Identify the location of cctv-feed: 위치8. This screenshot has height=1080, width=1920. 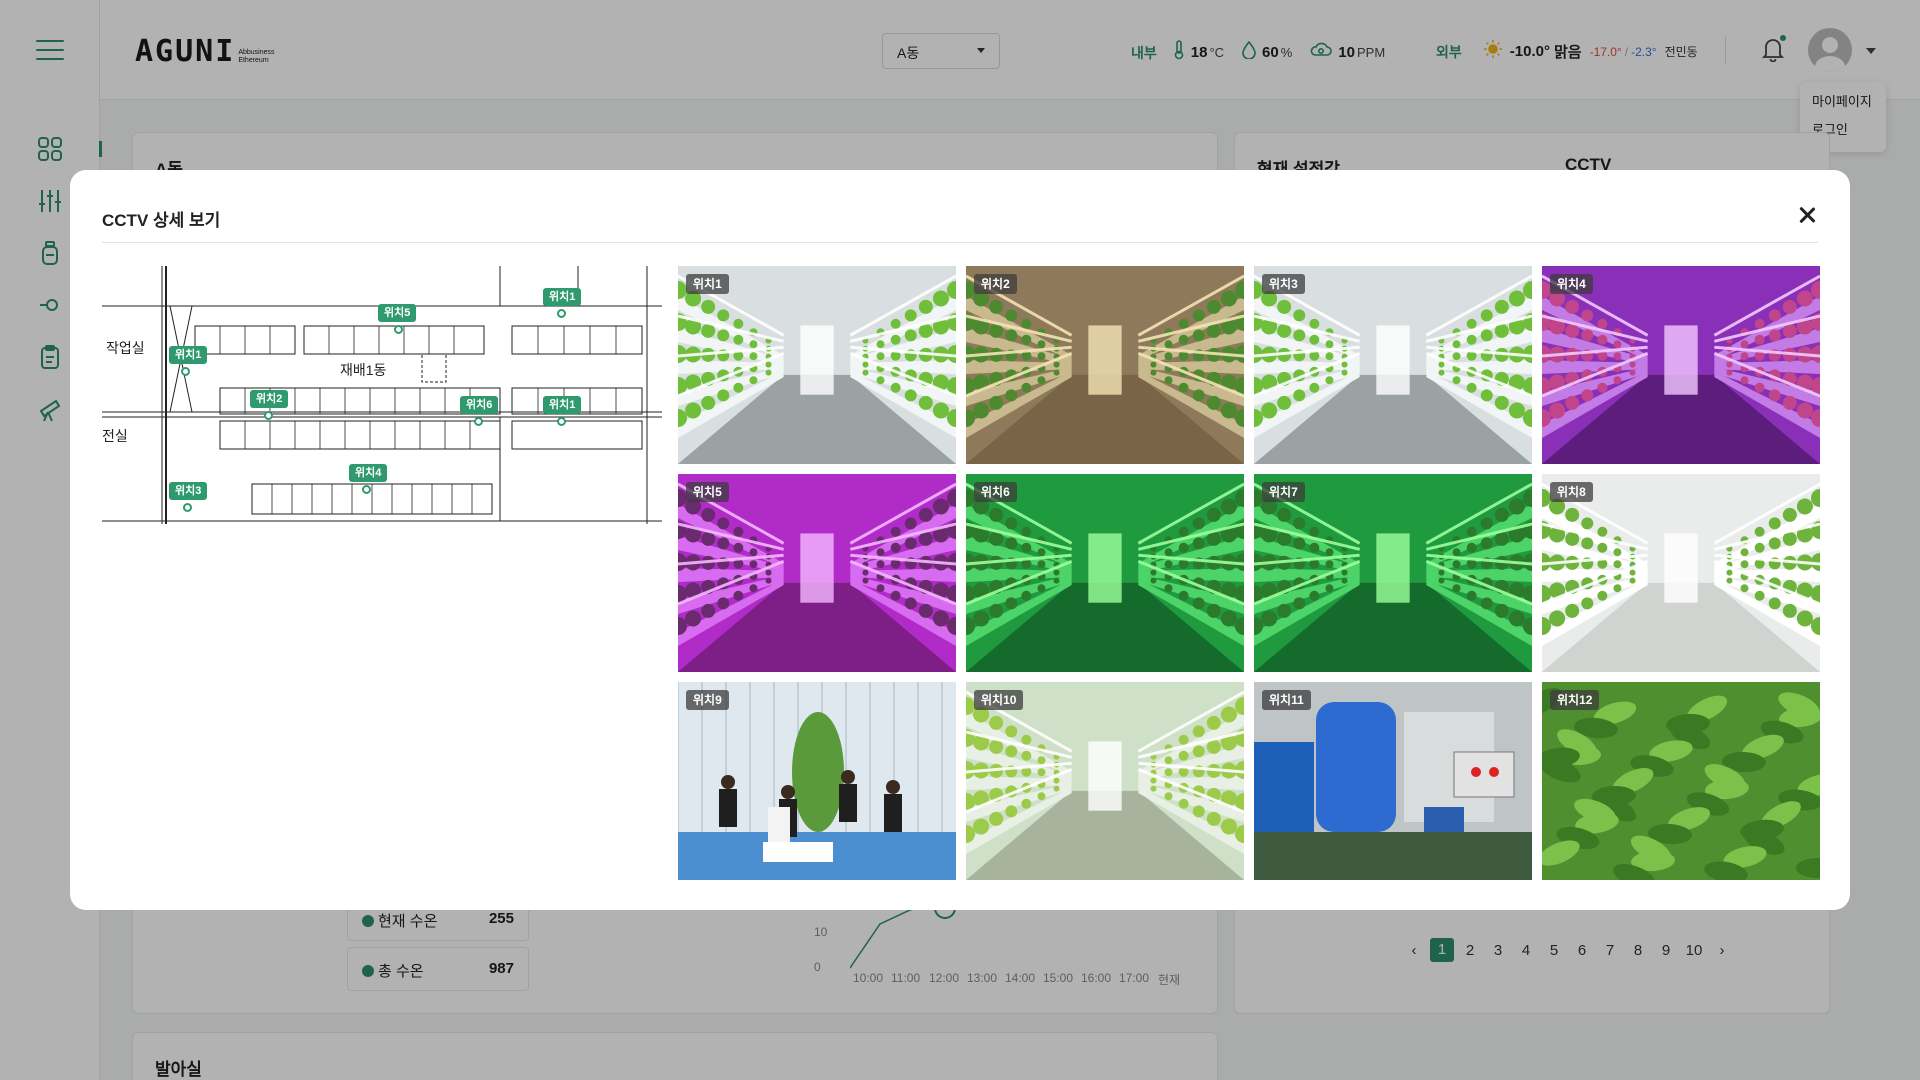
(1681, 573).